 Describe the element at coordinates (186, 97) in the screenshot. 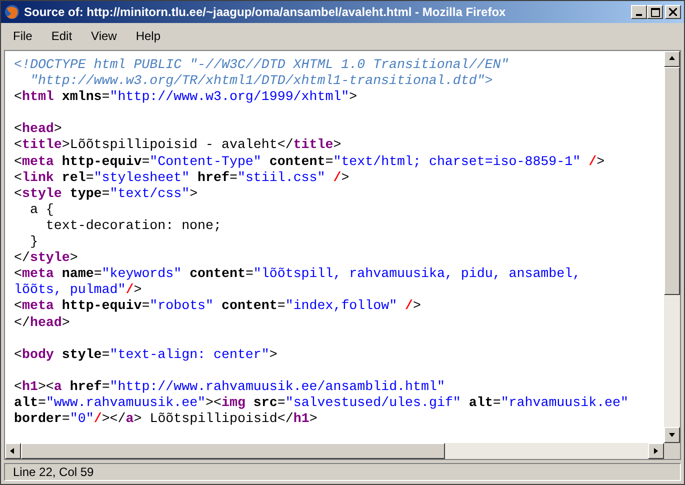

I see `code-line: <html xmlns="http://www.w3.org/1999/xhtml">` at that location.